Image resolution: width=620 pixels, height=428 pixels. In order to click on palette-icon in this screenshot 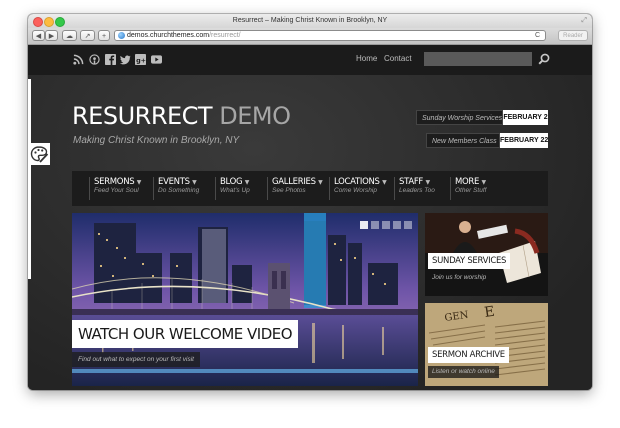, I will do `click(39, 154)`.